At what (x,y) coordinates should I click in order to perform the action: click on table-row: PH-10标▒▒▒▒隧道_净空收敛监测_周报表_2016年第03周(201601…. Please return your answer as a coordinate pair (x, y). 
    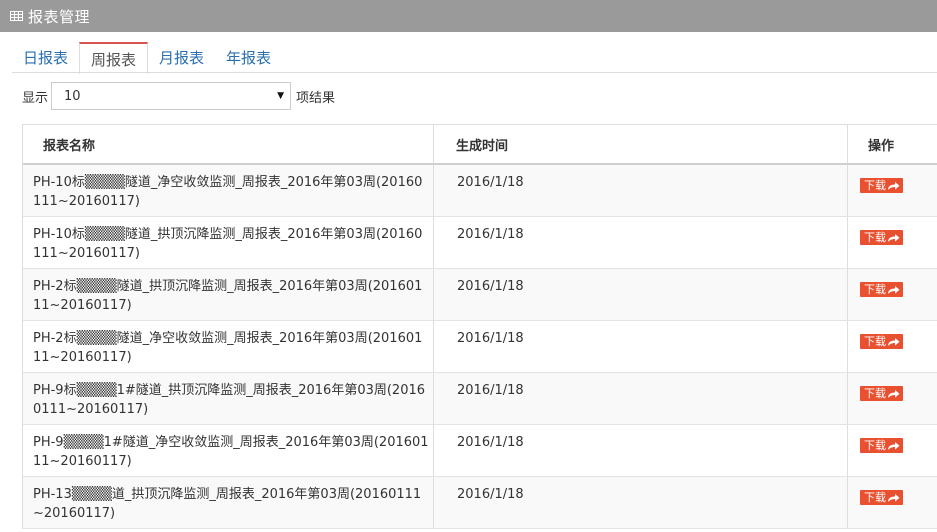
    Looking at the image, I should click on (480, 191).